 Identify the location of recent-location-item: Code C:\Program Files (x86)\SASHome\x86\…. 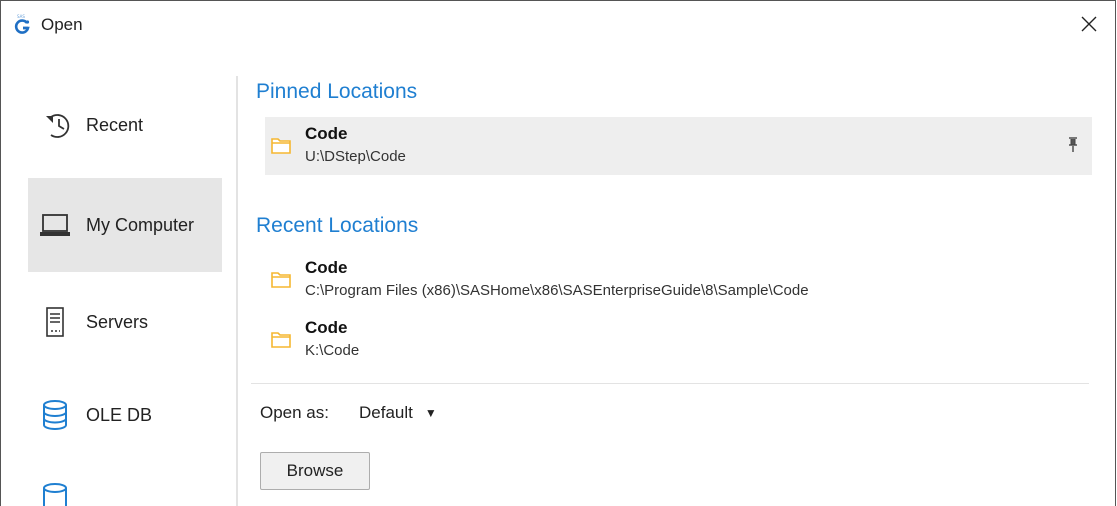
(678, 280).